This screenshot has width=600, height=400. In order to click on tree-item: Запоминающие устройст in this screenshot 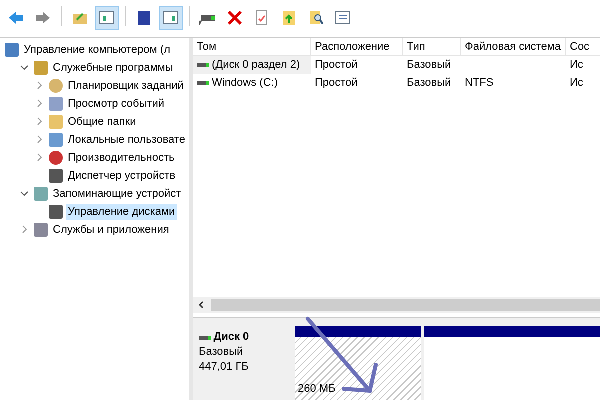, I will do `click(117, 194)`.